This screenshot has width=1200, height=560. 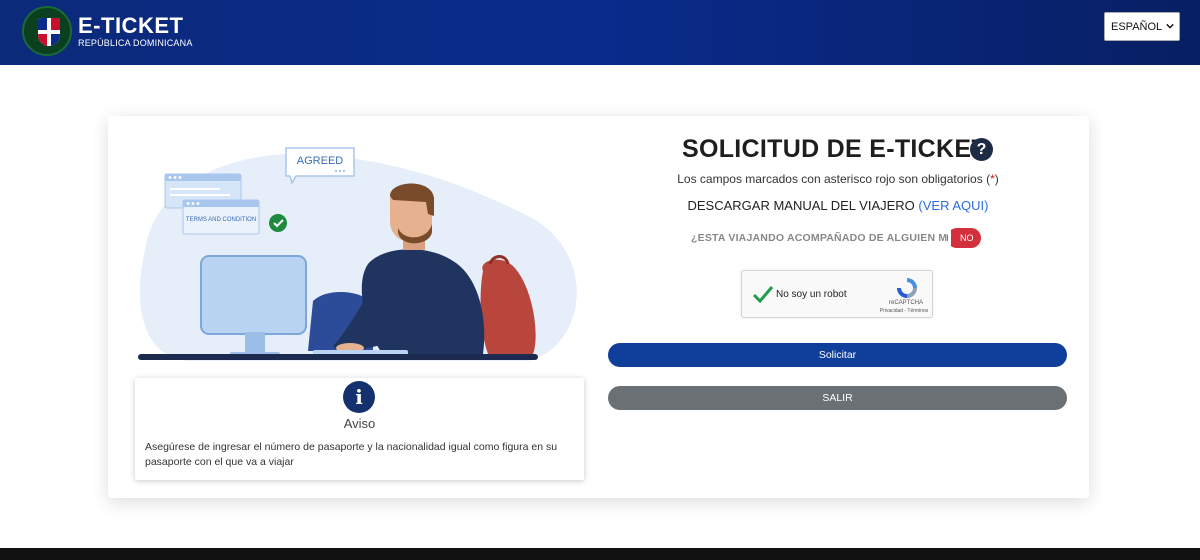 What do you see at coordinates (949, 238) in the screenshot?
I see `toggle-knob` at bounding box center [949, 238].